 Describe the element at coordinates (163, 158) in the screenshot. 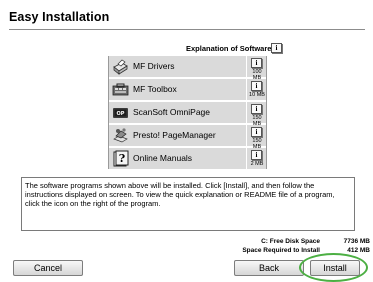

I see `software-label: Online Manuals` at that location.